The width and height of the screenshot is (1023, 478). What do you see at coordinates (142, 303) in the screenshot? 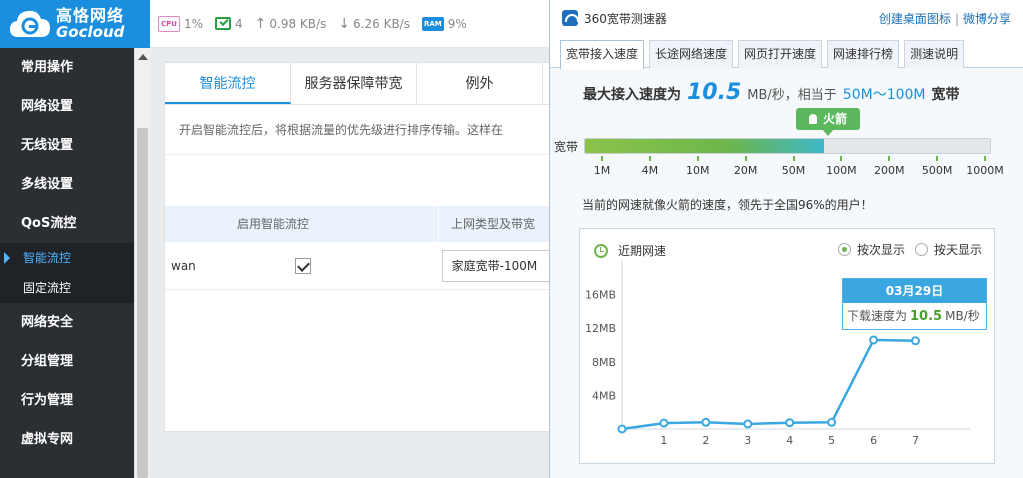
I see `scroll-thumb` at bounding box center [142, 303].